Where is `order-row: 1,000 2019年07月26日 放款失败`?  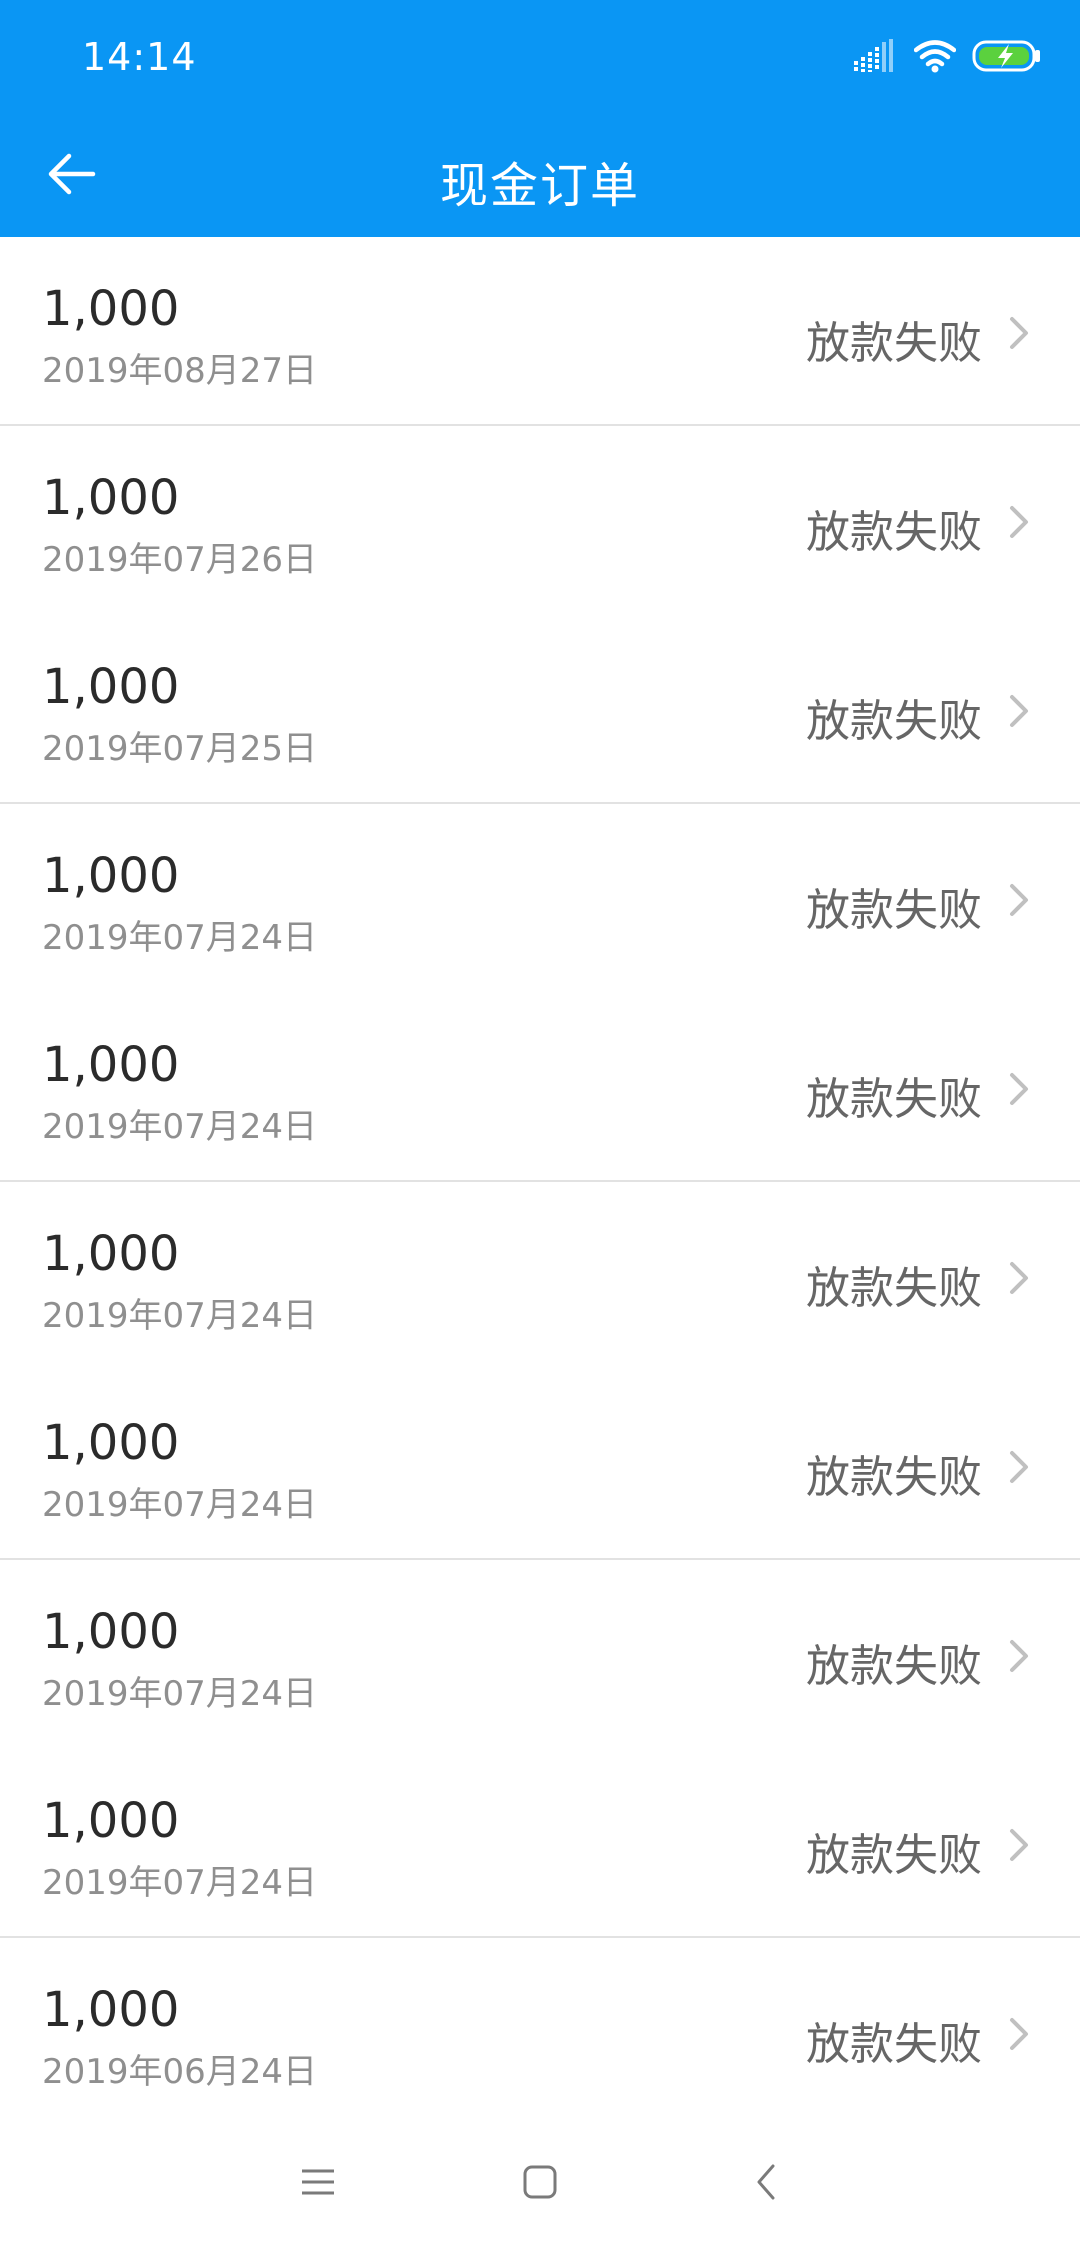 order-row: 1,000 2019年07月26日 放款失败 is located at coordinates (540, 520).